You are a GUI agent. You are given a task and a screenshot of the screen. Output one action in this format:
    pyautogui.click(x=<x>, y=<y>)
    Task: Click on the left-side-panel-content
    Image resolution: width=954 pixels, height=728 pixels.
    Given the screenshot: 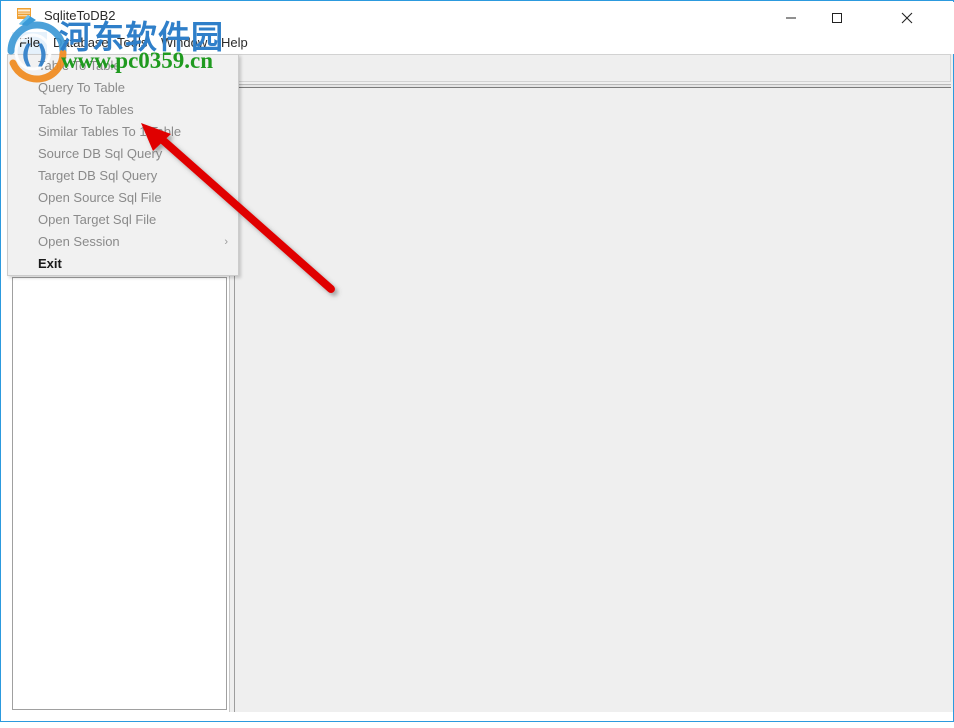 What is the action you would take?
    pyautogui.click(x=119, y=493)
    